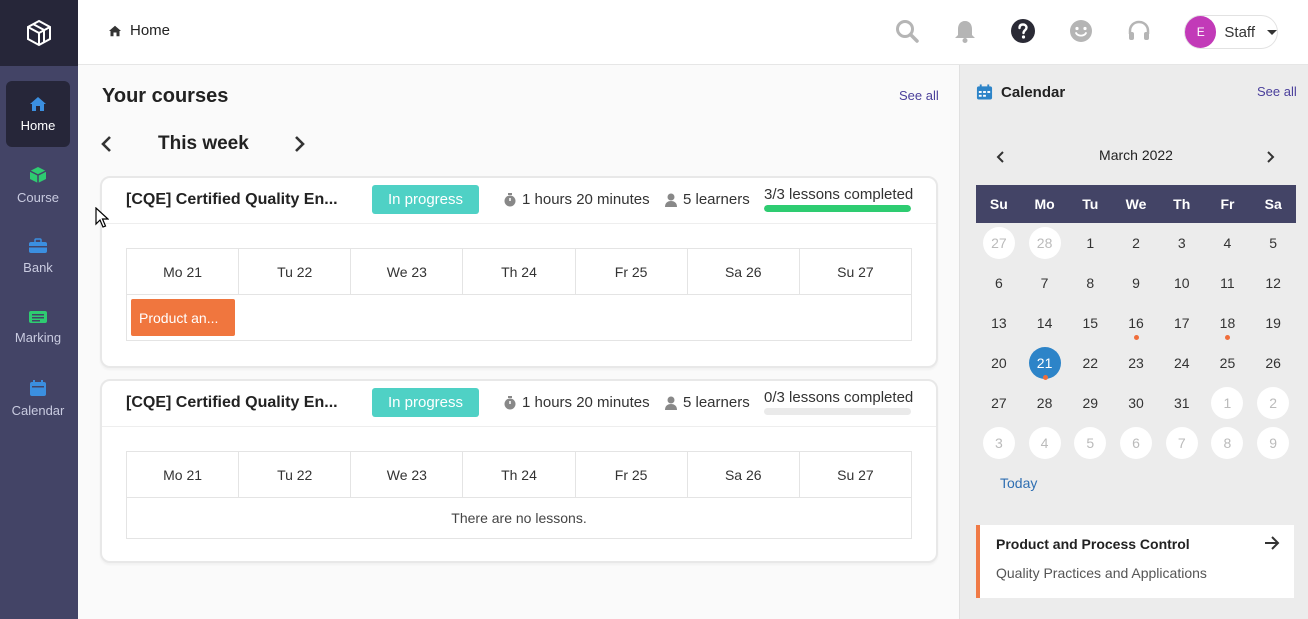 Image resolution: width=1308 pixels, height=619 pixels. I want to click on app-logo, so click(39, 33).